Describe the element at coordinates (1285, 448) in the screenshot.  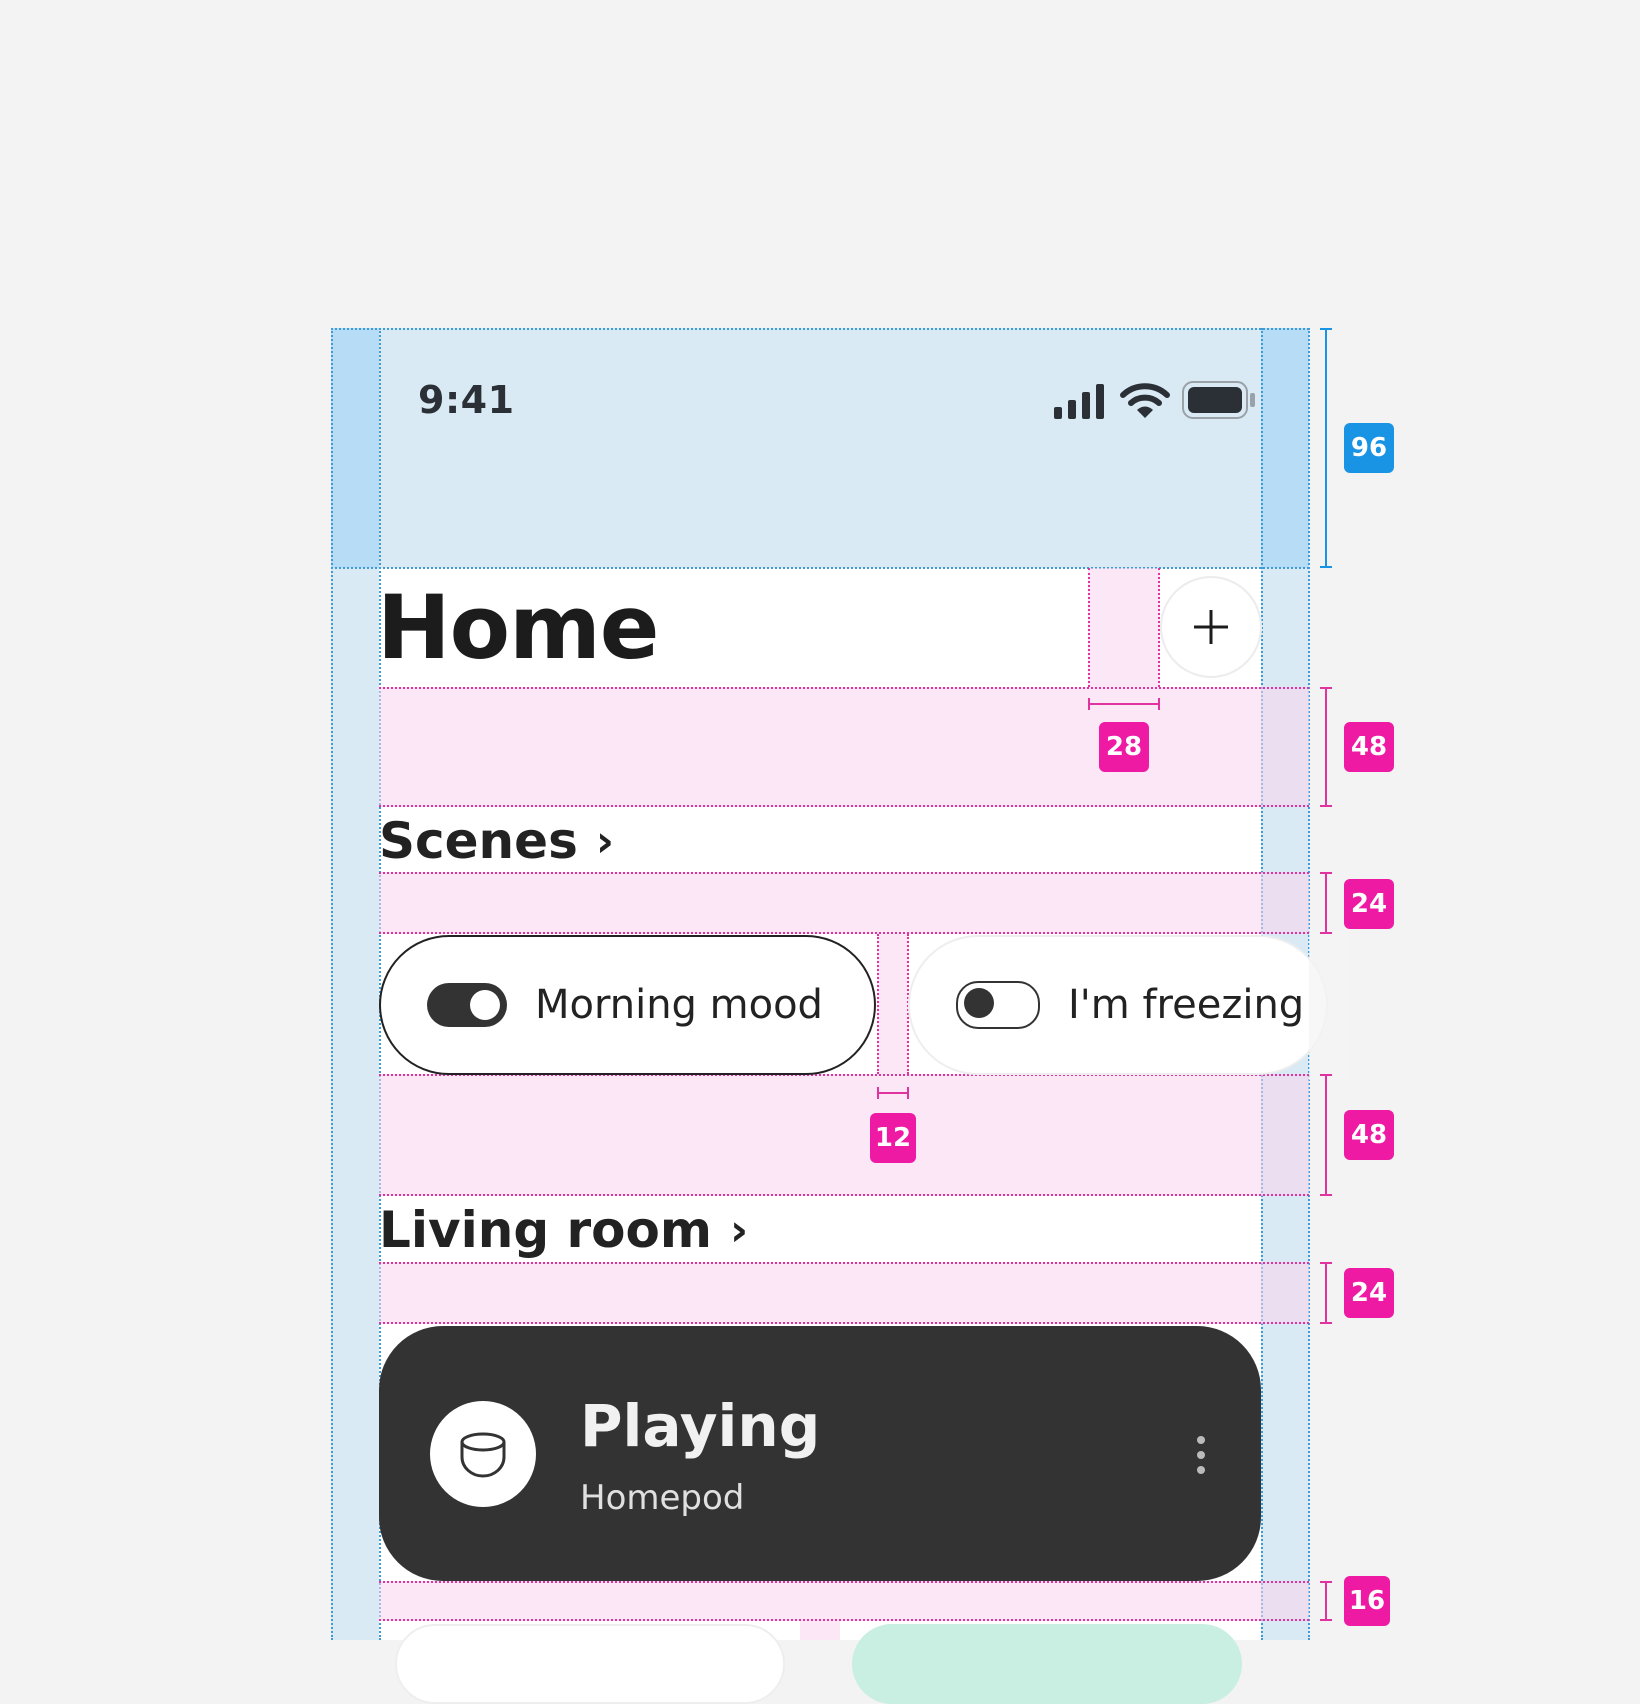
I see `status-right-margin` at that location.